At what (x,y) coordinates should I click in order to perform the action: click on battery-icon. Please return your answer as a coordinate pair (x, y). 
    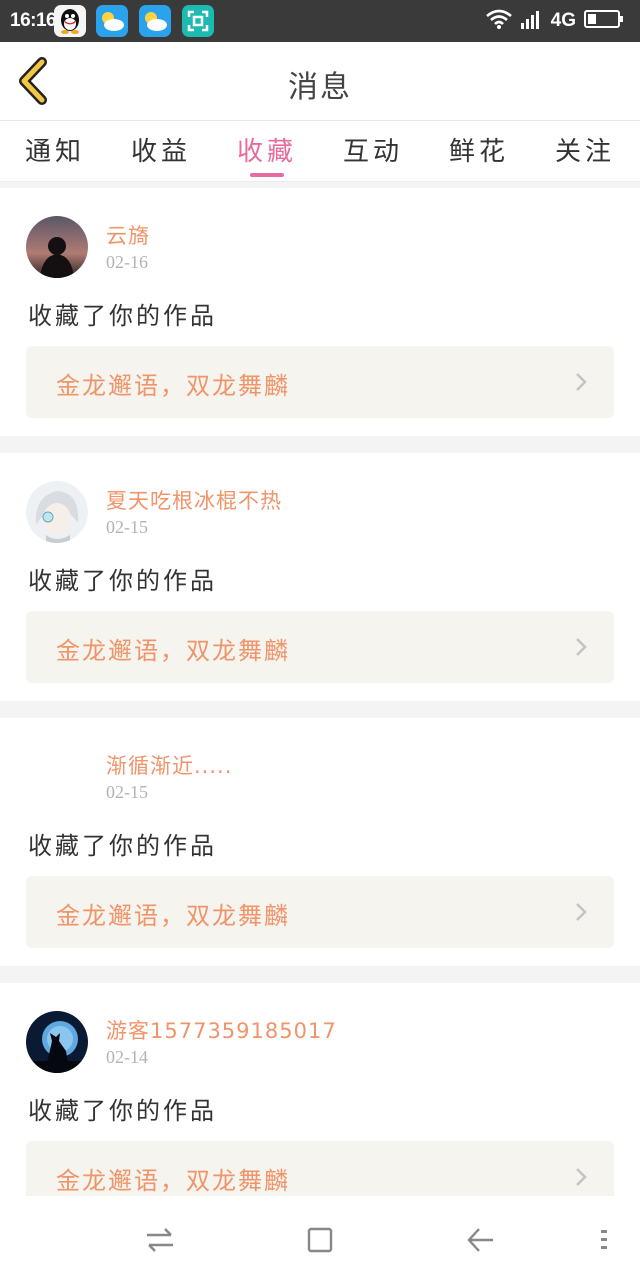
    Looking at the image, I should click on (604, 21).